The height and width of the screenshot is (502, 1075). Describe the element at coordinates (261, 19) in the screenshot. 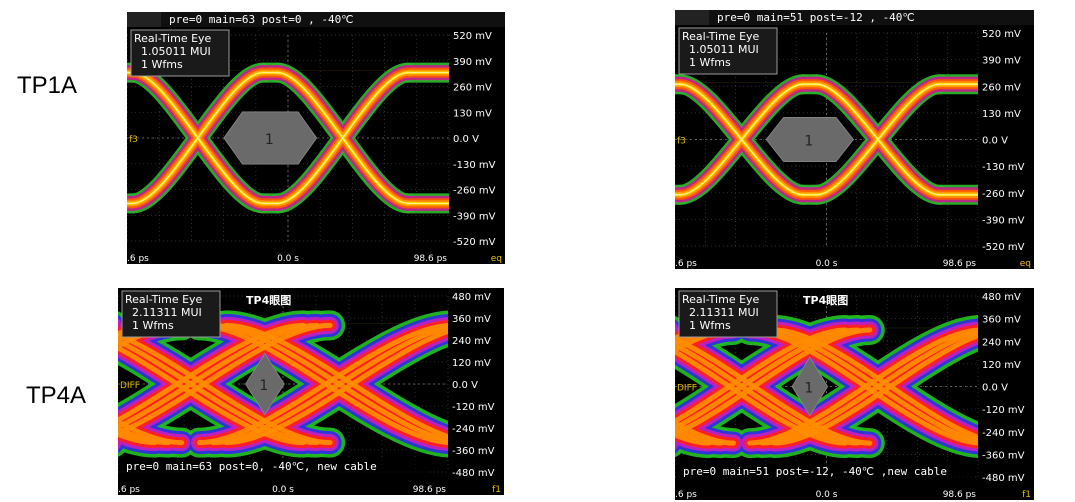

I see `header-text: pre=0 main=63 post=0 , -40℃` at that location.